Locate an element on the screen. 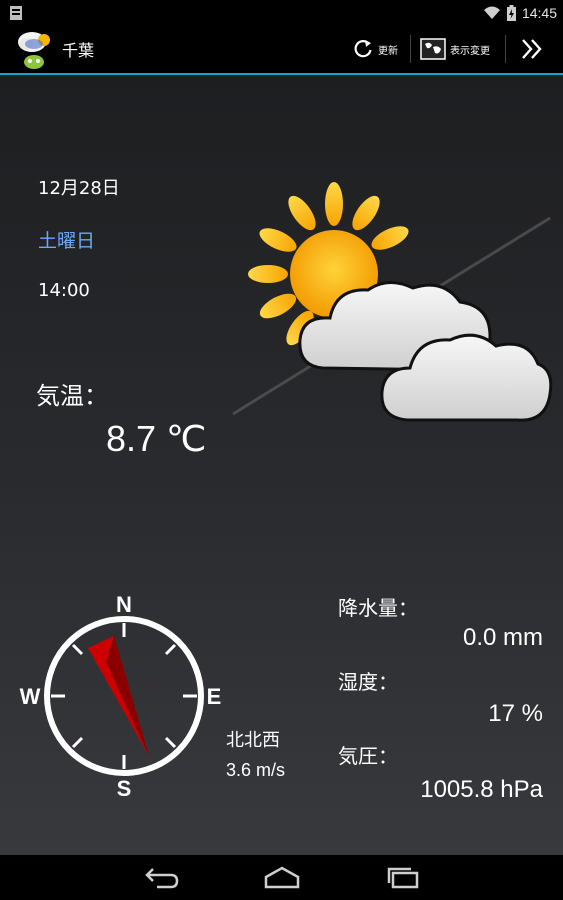 The width and height of the screenshot is (563, 900). precipitation-value: 0.0 mm is located at coordinates (502, 637).